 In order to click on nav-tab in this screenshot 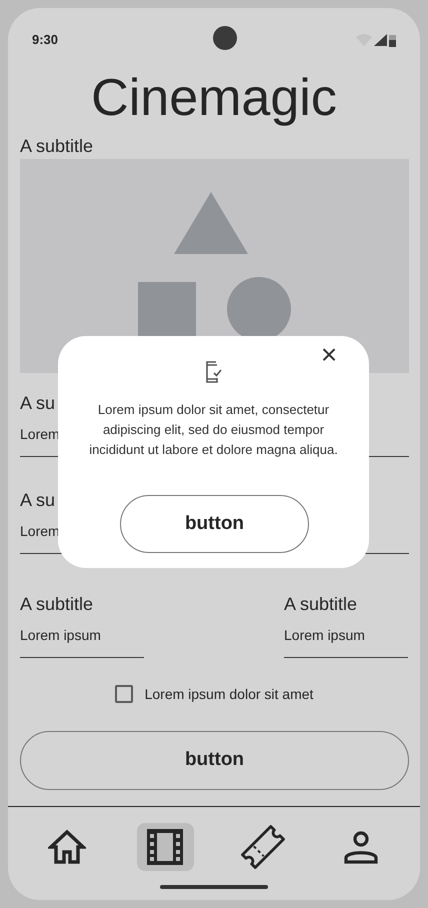, I will do `click(165, 847)`.